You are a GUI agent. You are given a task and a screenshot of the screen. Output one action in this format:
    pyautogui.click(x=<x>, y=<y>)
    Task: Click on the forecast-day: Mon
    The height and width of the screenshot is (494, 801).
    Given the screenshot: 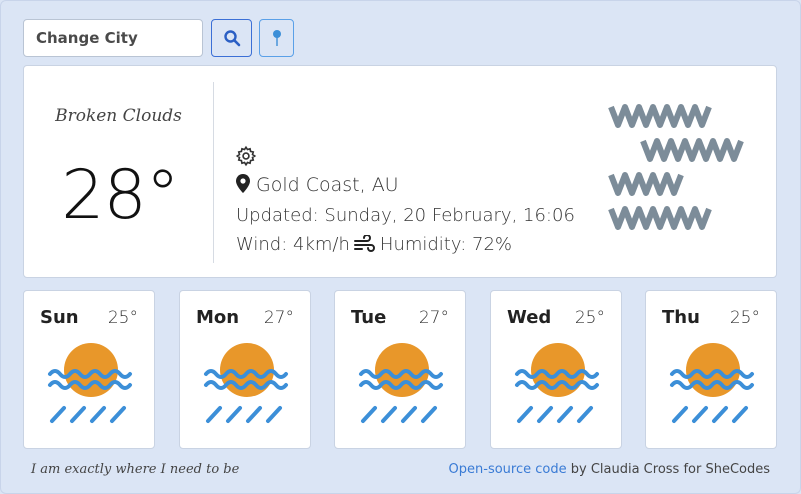 What is the action you would take?
    pyautogui.click(x=218, y=317)
    